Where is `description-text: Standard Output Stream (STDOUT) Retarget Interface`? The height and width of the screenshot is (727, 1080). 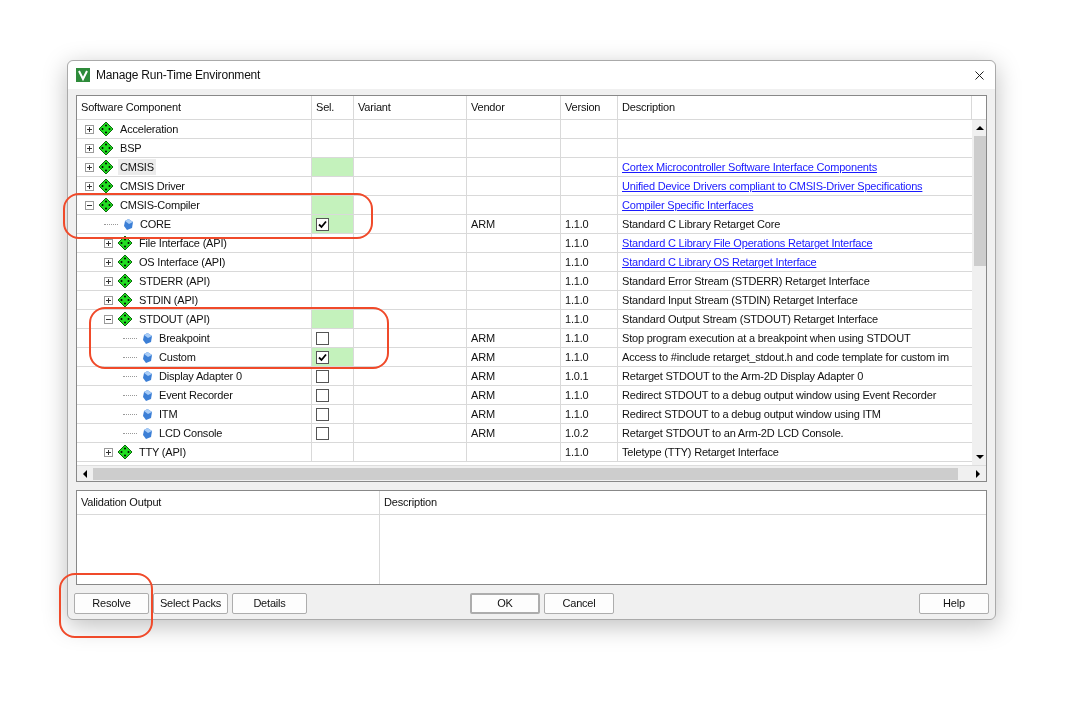 description-text: Standard Output Stream (STDOUT) Retarget Interface is located at coordinates (750, 319).